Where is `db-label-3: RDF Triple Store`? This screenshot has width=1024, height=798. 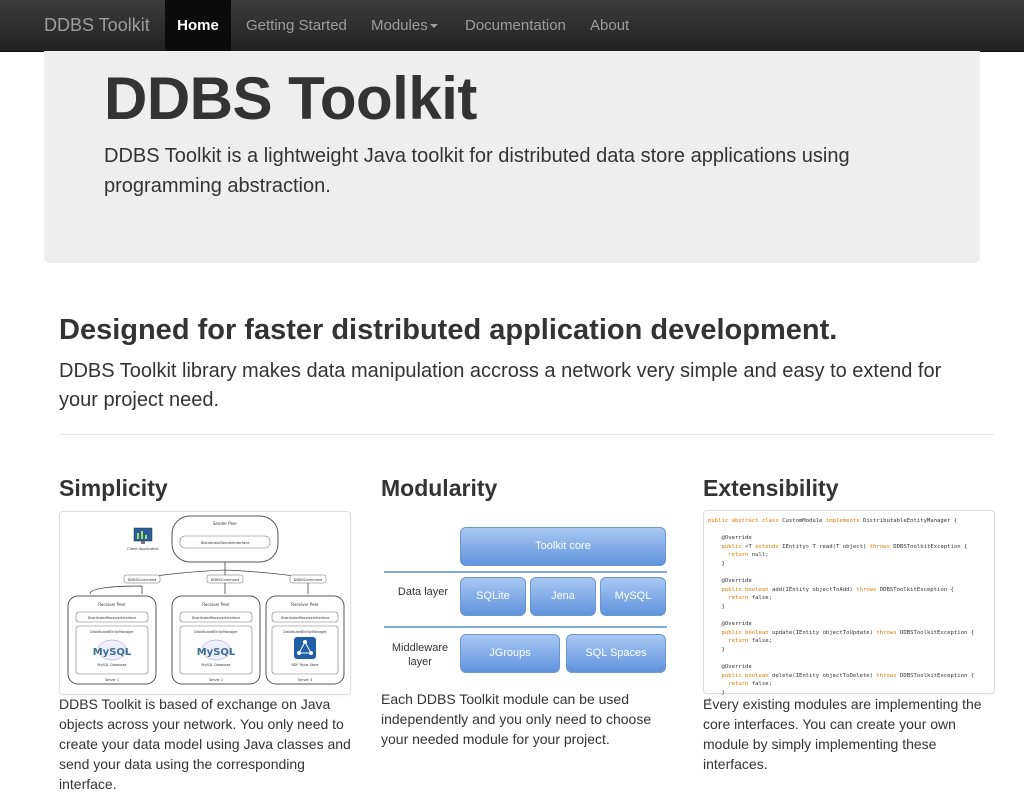
db-label-3: RDF Triple Store is located at coordinates (304, 665).